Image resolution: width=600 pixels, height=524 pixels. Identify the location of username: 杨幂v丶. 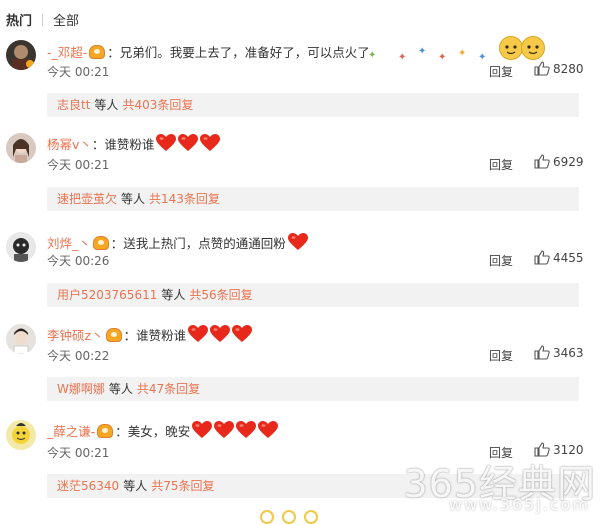
(69, 144).